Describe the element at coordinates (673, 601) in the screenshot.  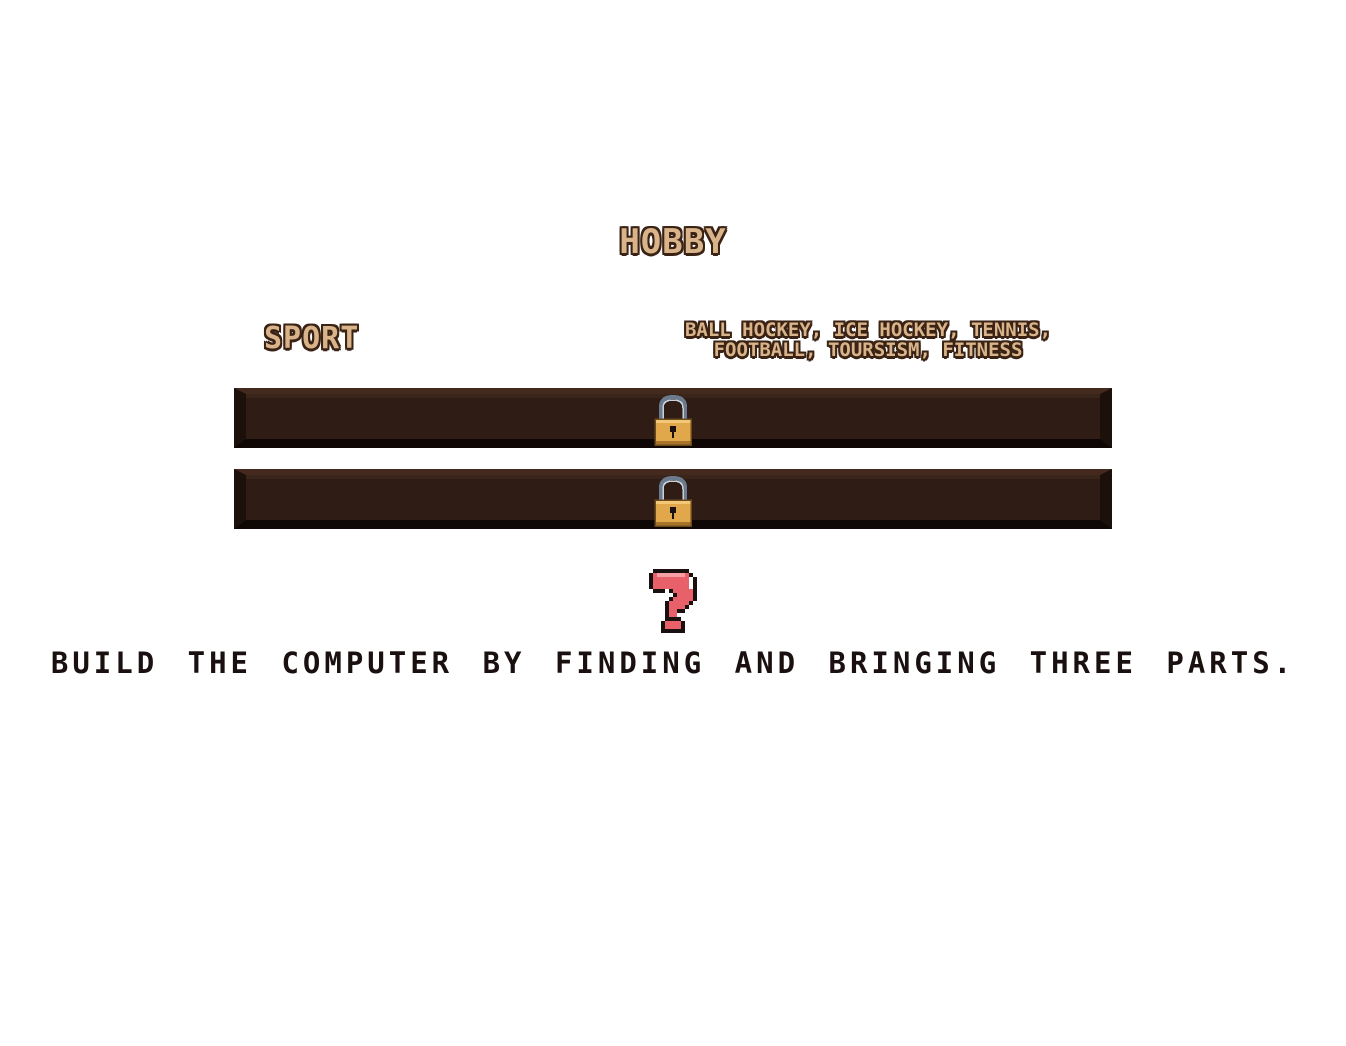
I see `question-mark-icon` at that location.